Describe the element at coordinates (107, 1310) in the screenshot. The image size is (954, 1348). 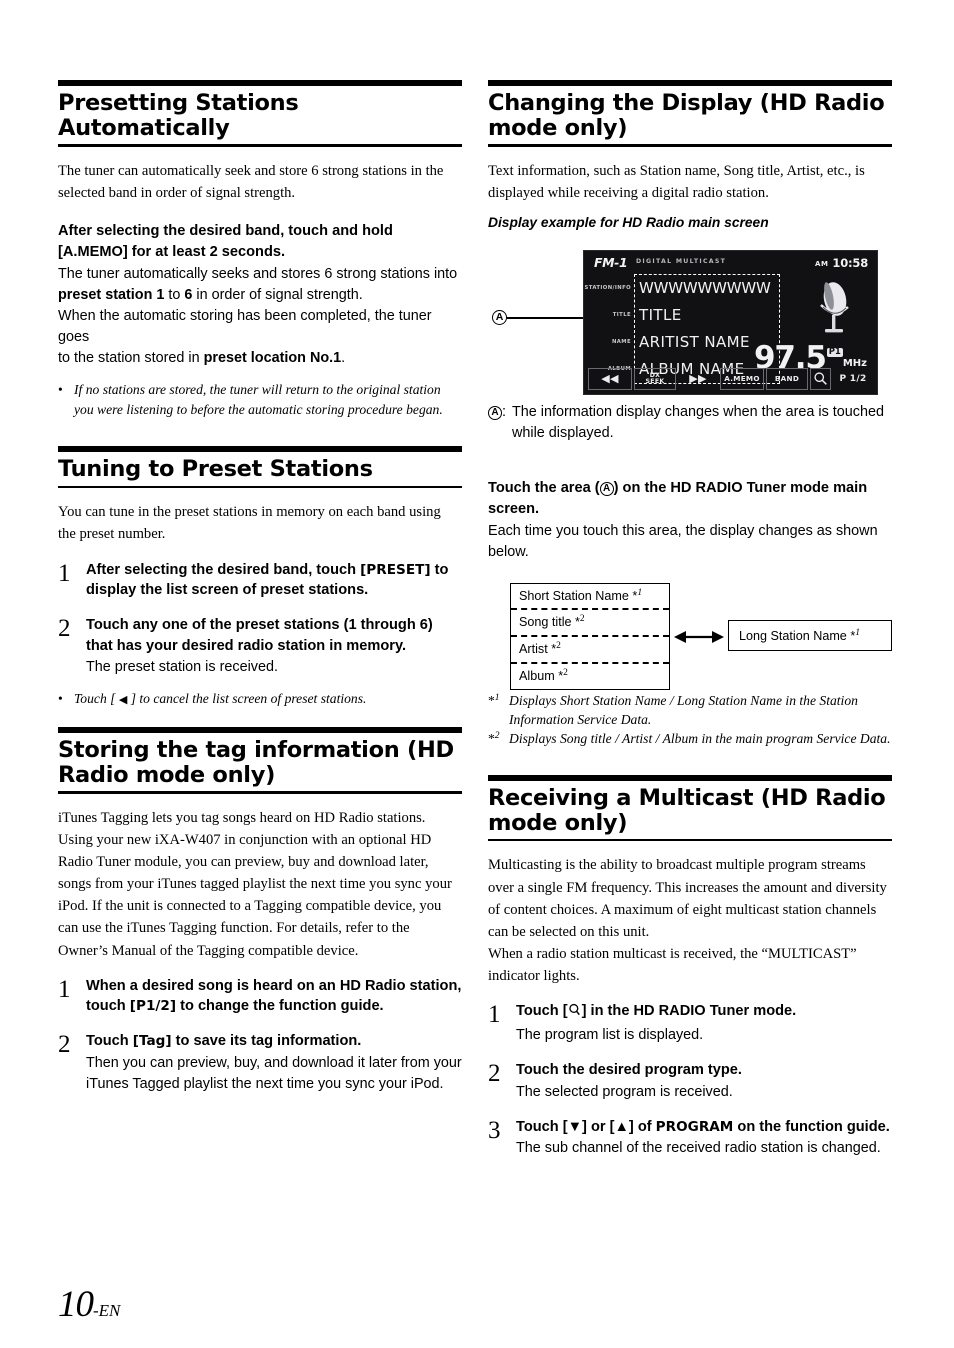
I see `page-number-suffix: -EN` at that location.